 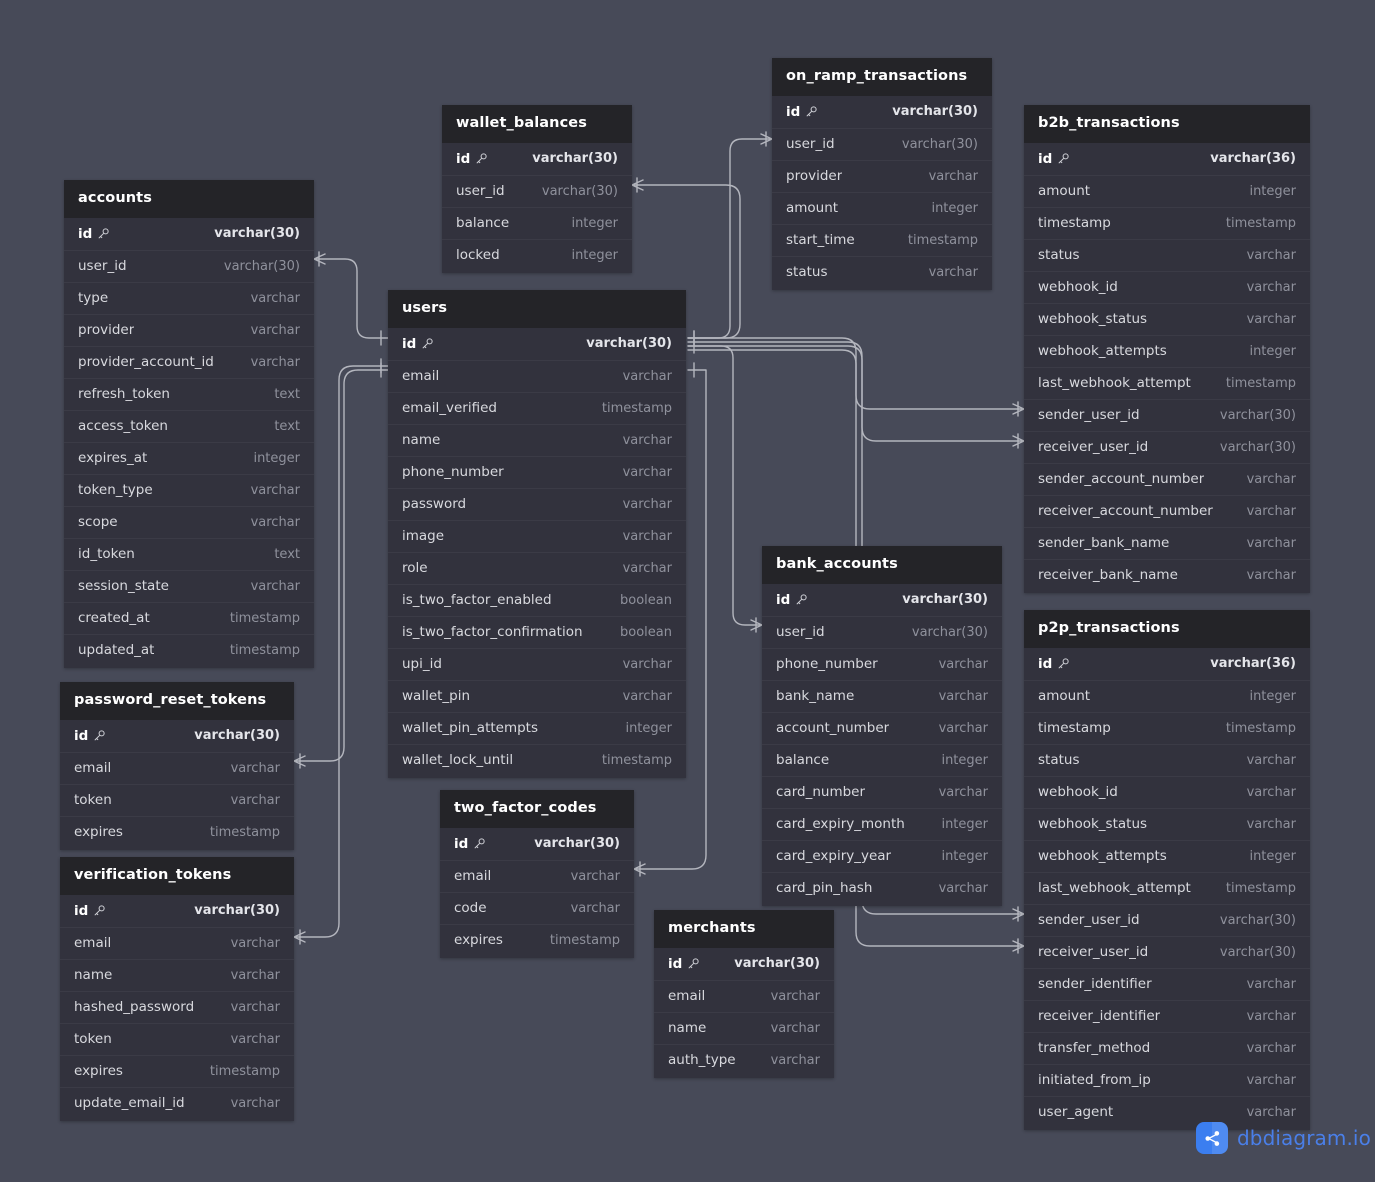 I want to click on field-row: status varchar, so click(x=1167, y=254).